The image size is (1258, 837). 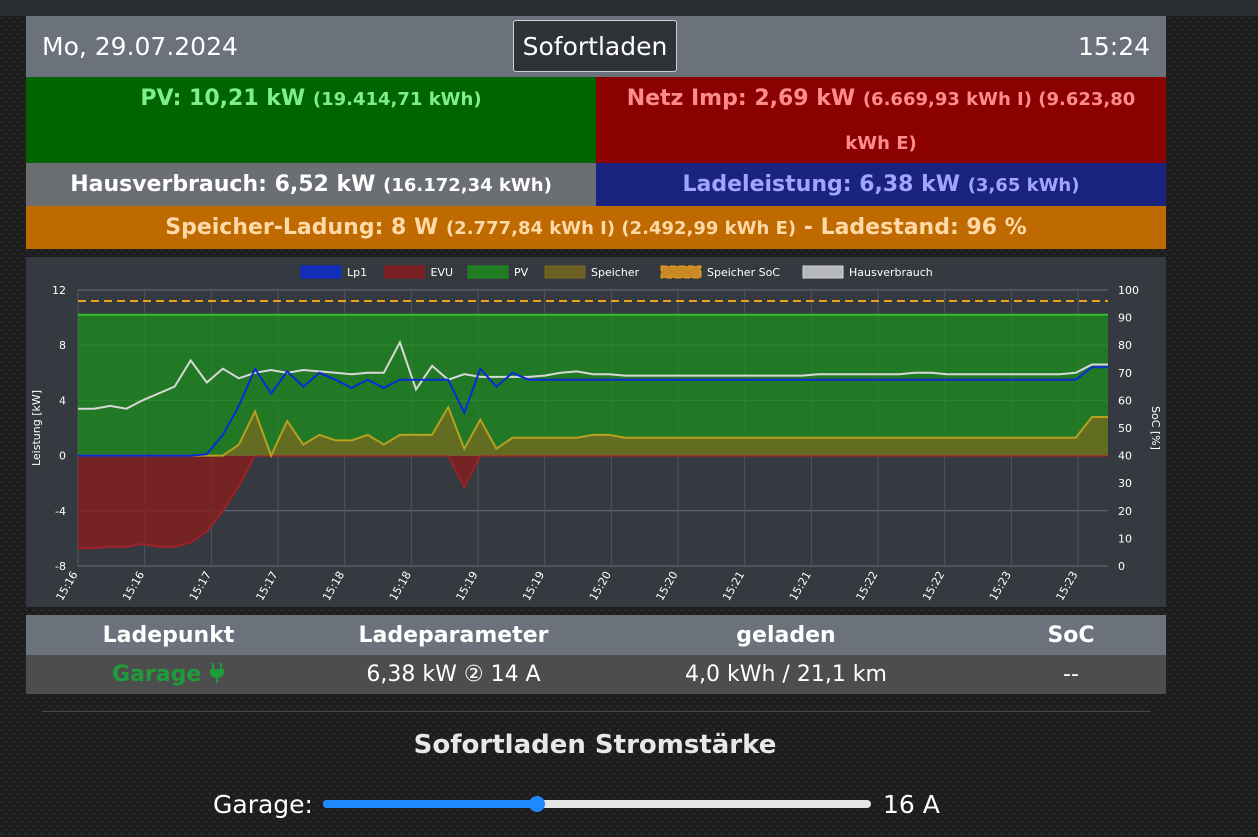 I want to click on grid-main: Netz Imp: 2,69 kW, so click(x=741, y=98).